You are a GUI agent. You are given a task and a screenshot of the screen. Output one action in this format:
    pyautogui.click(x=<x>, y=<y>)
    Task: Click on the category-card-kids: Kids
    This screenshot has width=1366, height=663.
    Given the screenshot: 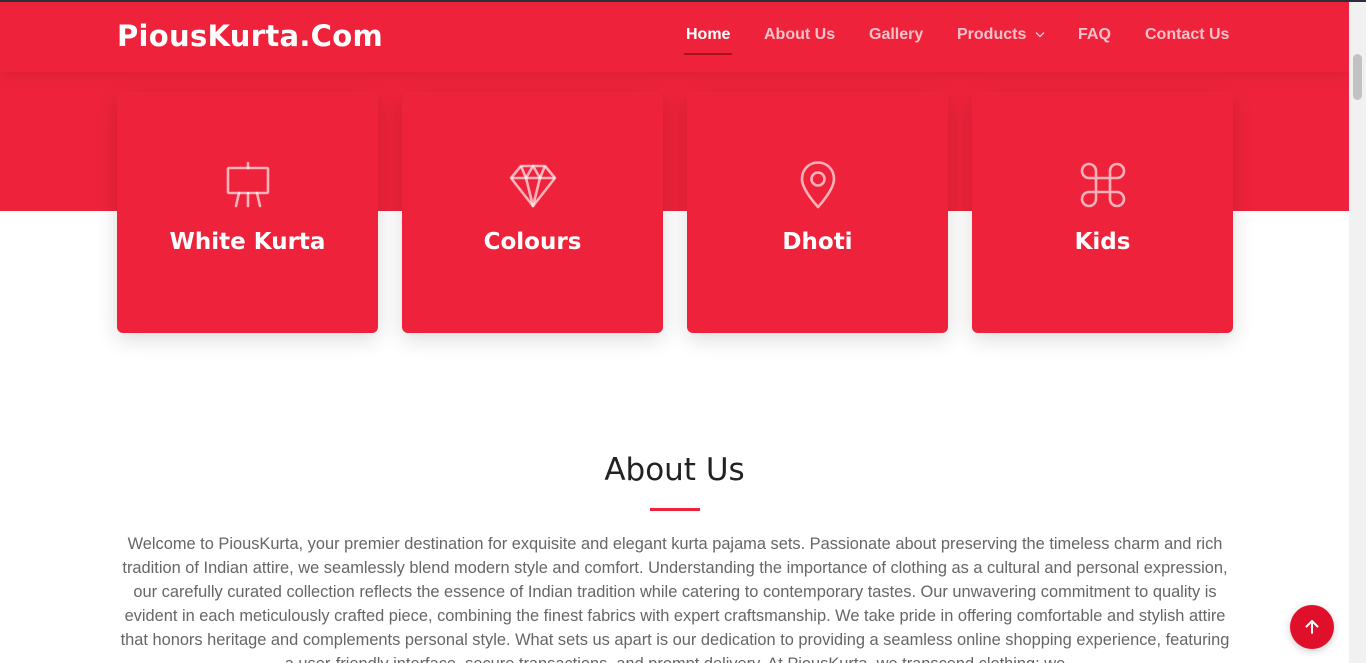 What is the action you would take?
    pyautogui.click(x=1102, y=212)
    